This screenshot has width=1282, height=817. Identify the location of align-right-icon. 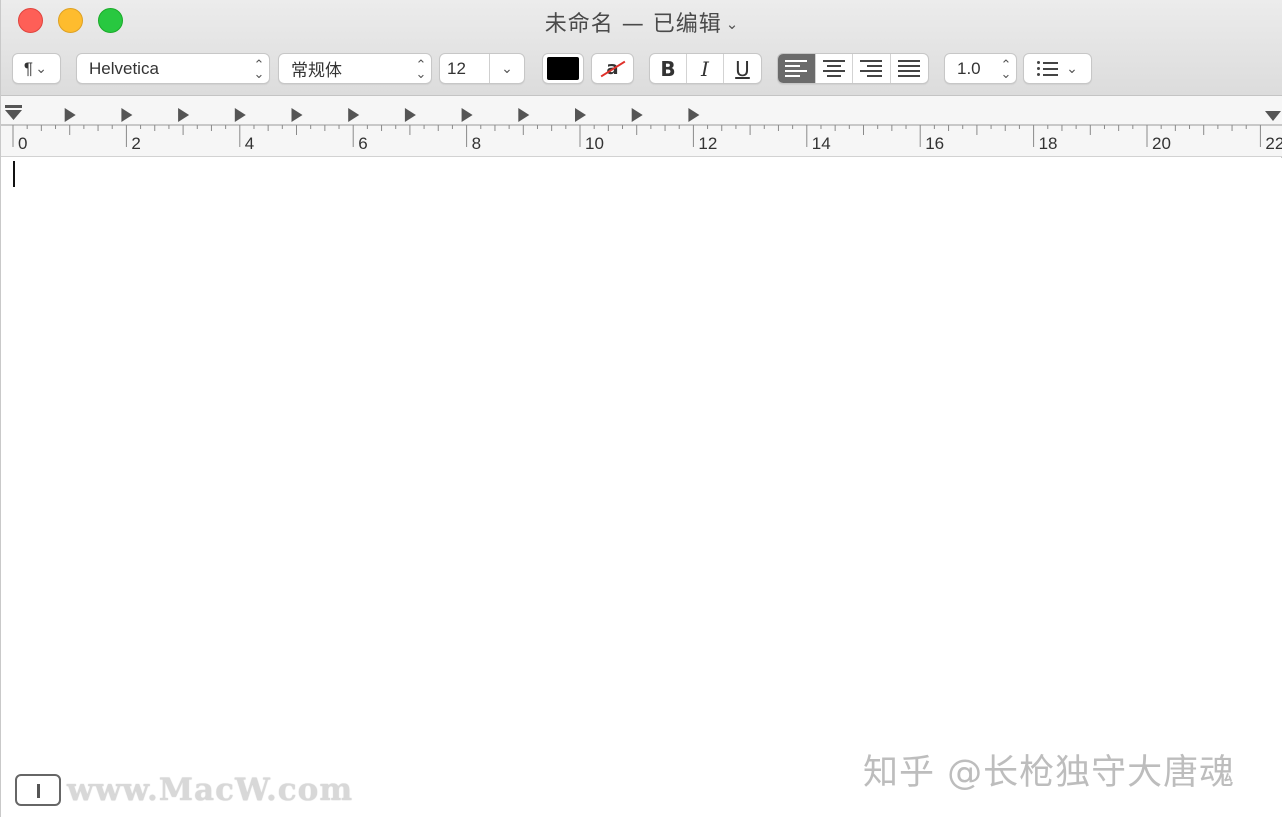
(871, 68).